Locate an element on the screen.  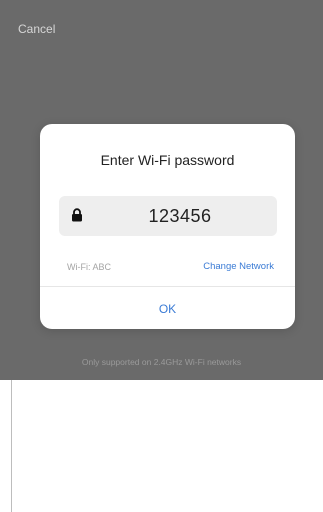
footer-note: Only supported on 2.4GHz Wi-Fi networks is located at coordinates (161, 362).